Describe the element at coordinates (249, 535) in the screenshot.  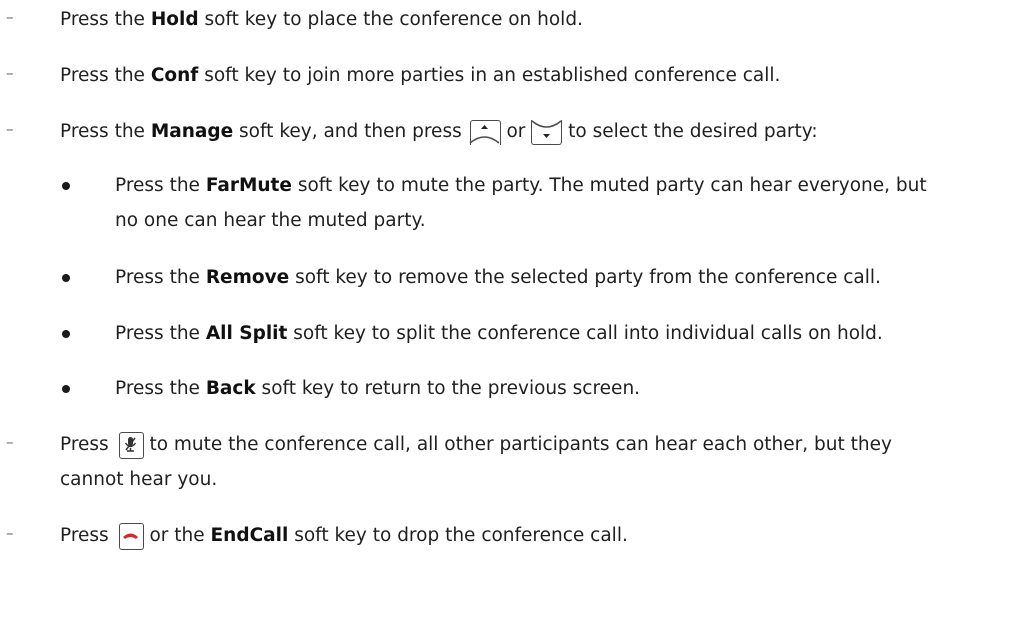
I see `softkey-endcall: EndCall` at that location.